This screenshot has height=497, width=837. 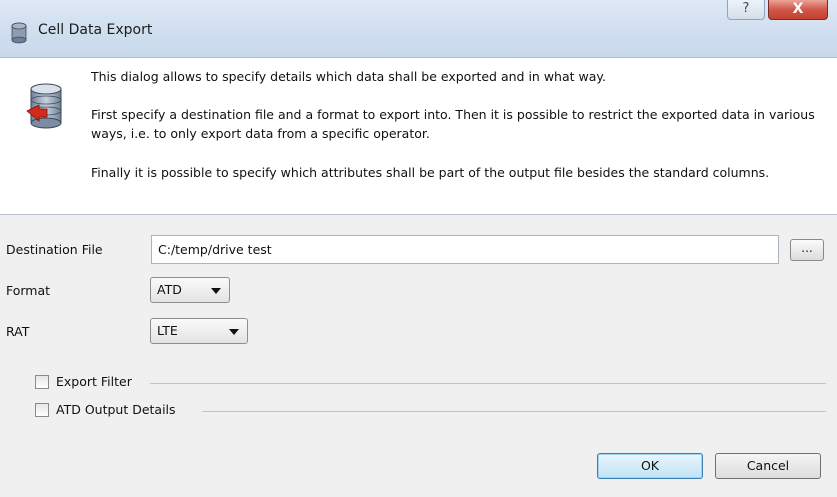 I want to click on close-button: X, so click(x=798, y=10).